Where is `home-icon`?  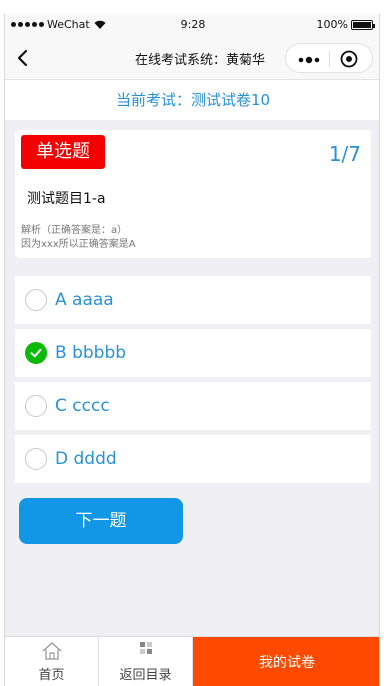
home-icon is located at coordinates (51, 651).